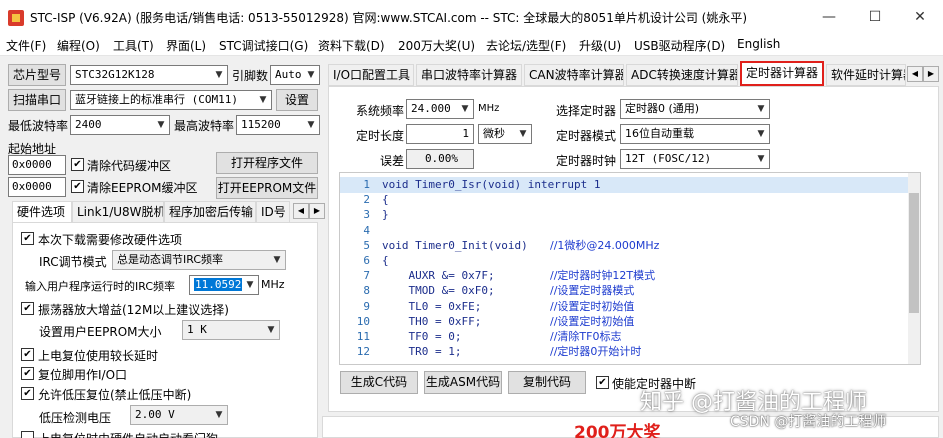 This screenshot has height=438, width=943. I want to click on code-line: 10 TH0 = 0xFF; //设置定时初始值, so click(624, 322).